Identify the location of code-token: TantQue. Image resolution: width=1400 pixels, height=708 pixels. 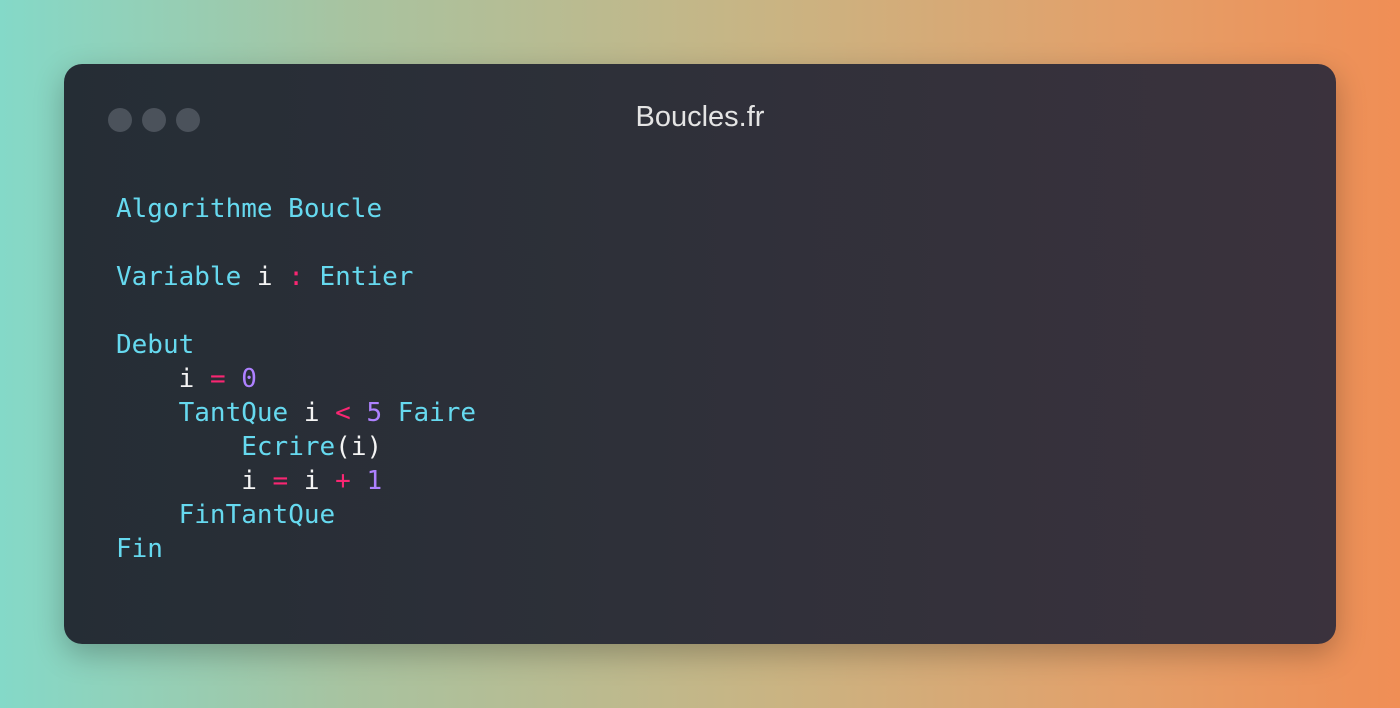
(233, 413).